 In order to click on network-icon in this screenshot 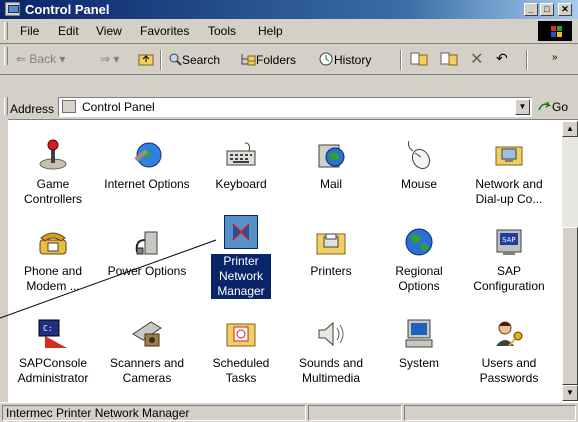, I will do `click(509, 155)`.